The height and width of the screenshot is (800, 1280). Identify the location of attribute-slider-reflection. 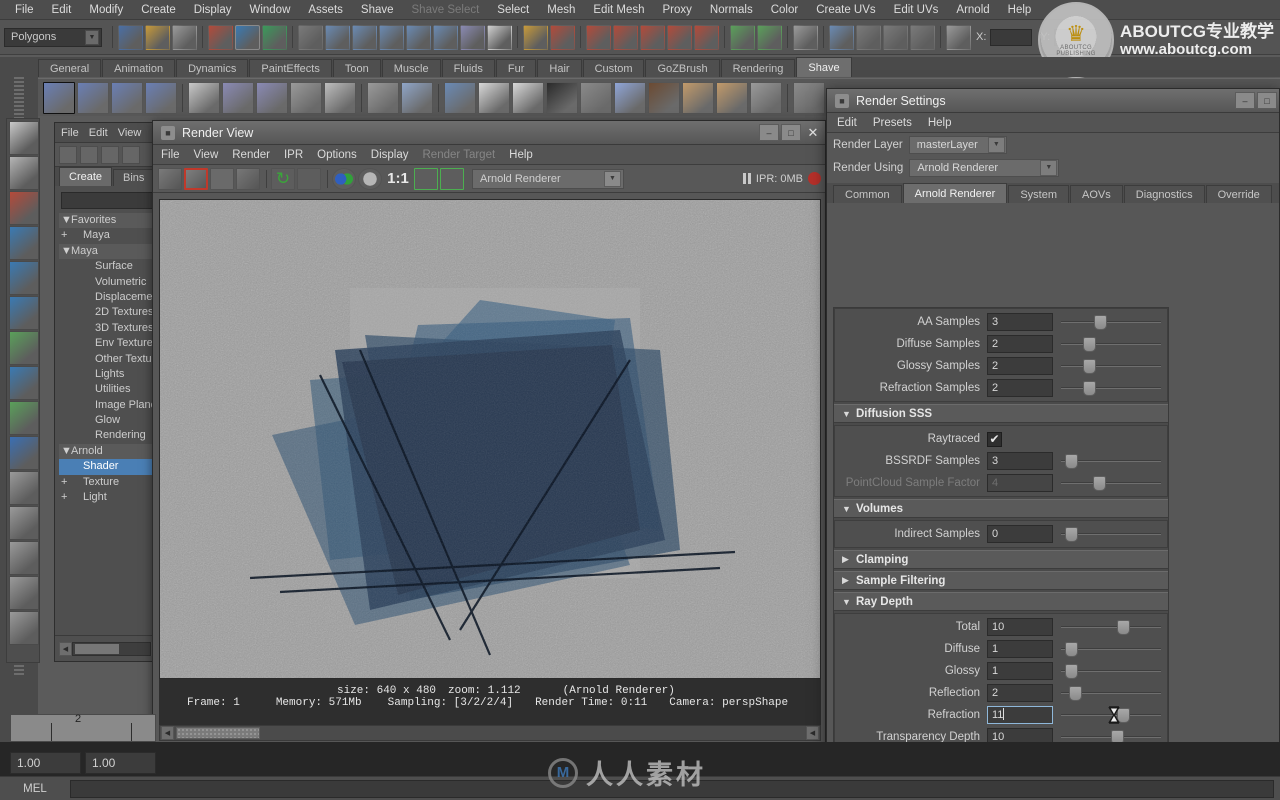
(1111, 693).